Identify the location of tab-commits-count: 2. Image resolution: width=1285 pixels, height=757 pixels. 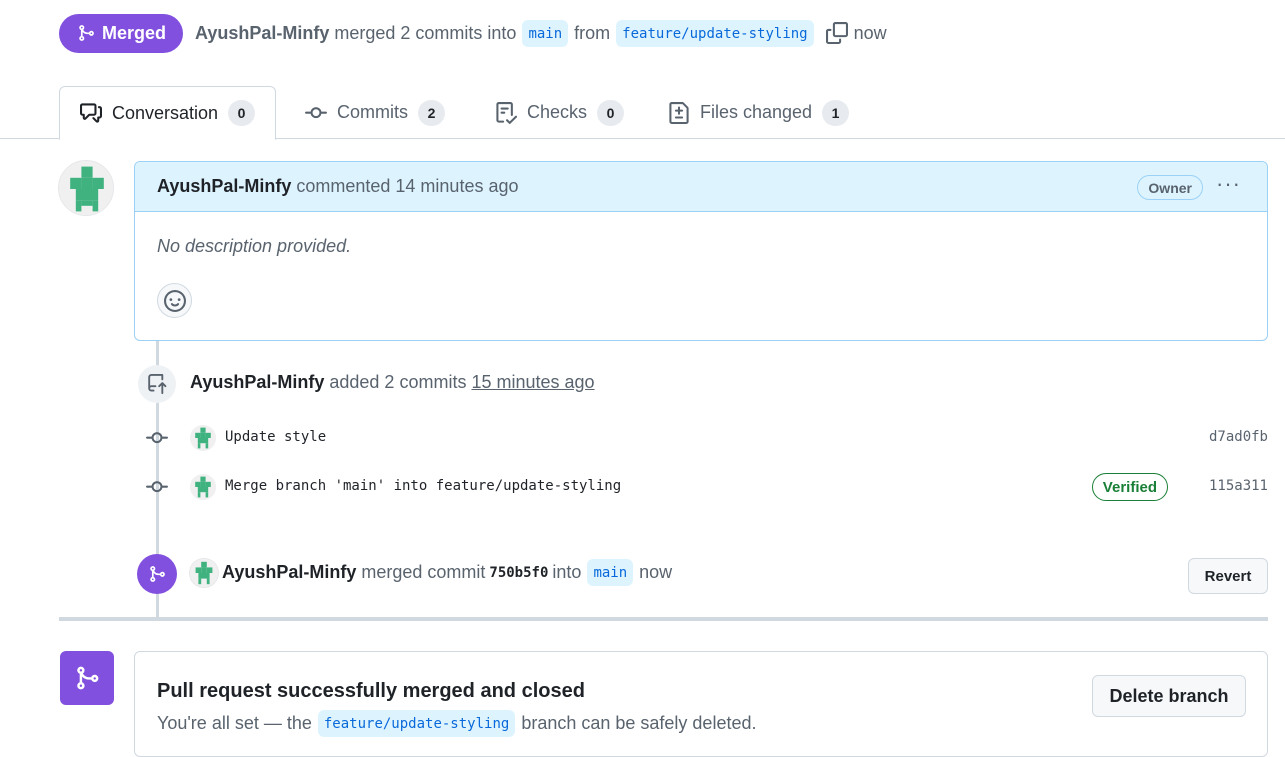
(431, 112).